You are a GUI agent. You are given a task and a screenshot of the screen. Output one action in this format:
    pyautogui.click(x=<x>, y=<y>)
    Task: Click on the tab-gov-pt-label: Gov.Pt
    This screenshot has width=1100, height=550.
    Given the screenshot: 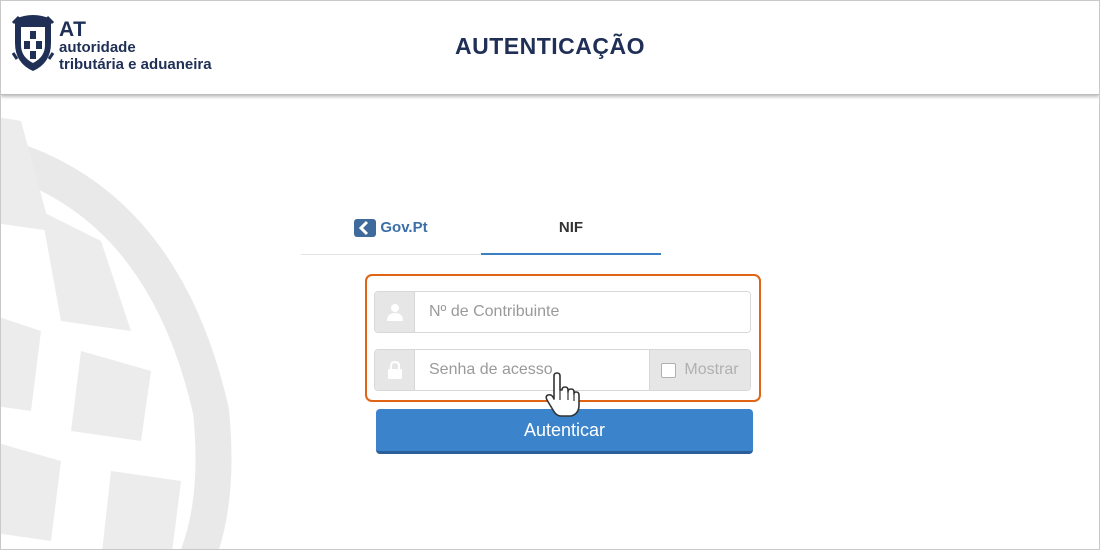 What is the action you would take?
    pyautogui.click(x=404, y=227)
    